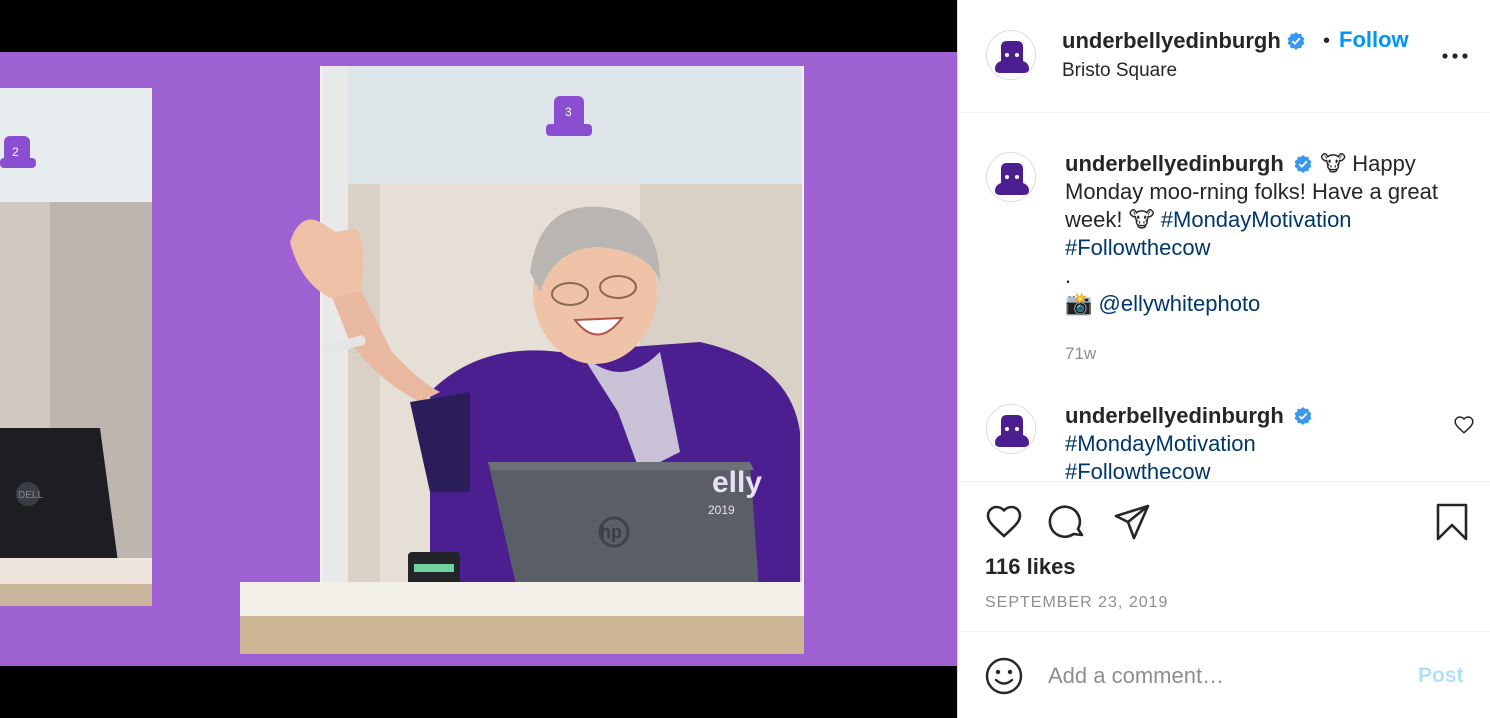 This screenshot has height=718, width=1490. I want to click on caption-time: 71w, so click(1080, 354).